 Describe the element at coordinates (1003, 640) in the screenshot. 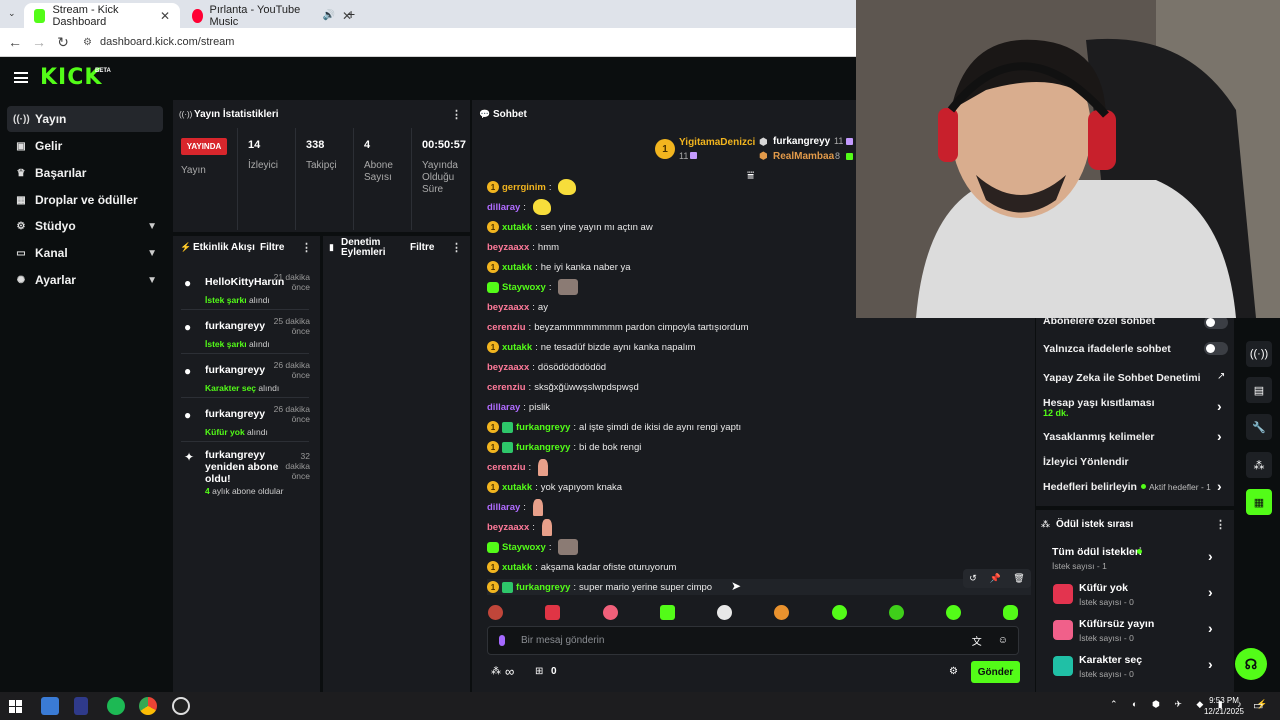

I see `emoji-icon: ☺` at that location.